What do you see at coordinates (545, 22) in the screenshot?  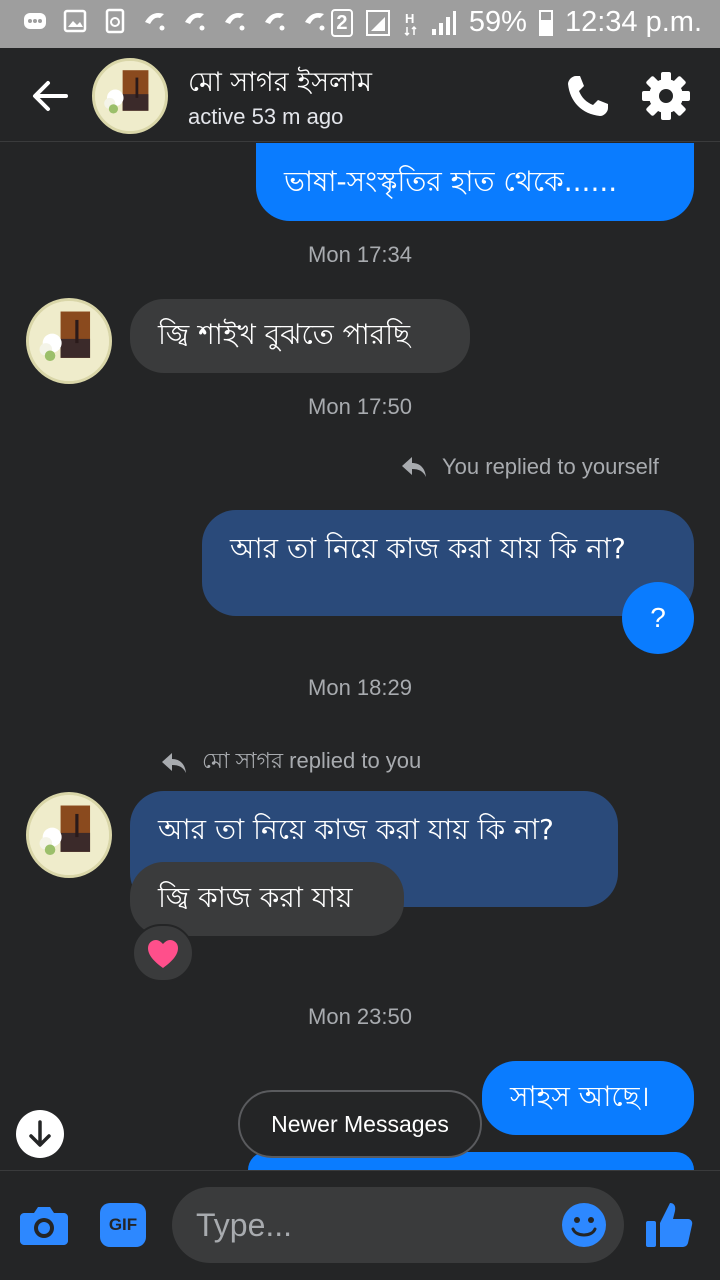 I see `battery-icon` at bounding box center [545, 22].